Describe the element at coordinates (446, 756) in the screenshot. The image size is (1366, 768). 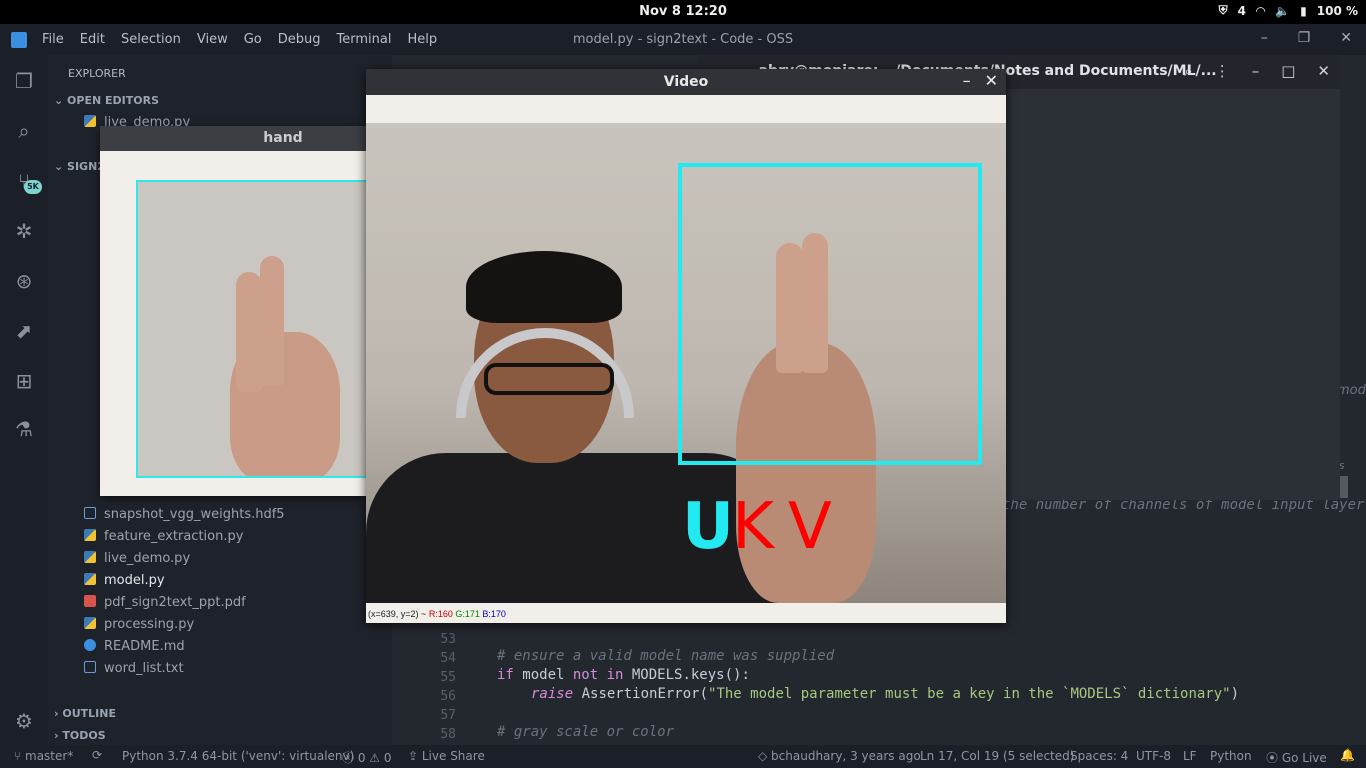
I see `live-share-button: ⇪ Live Share` at that location.